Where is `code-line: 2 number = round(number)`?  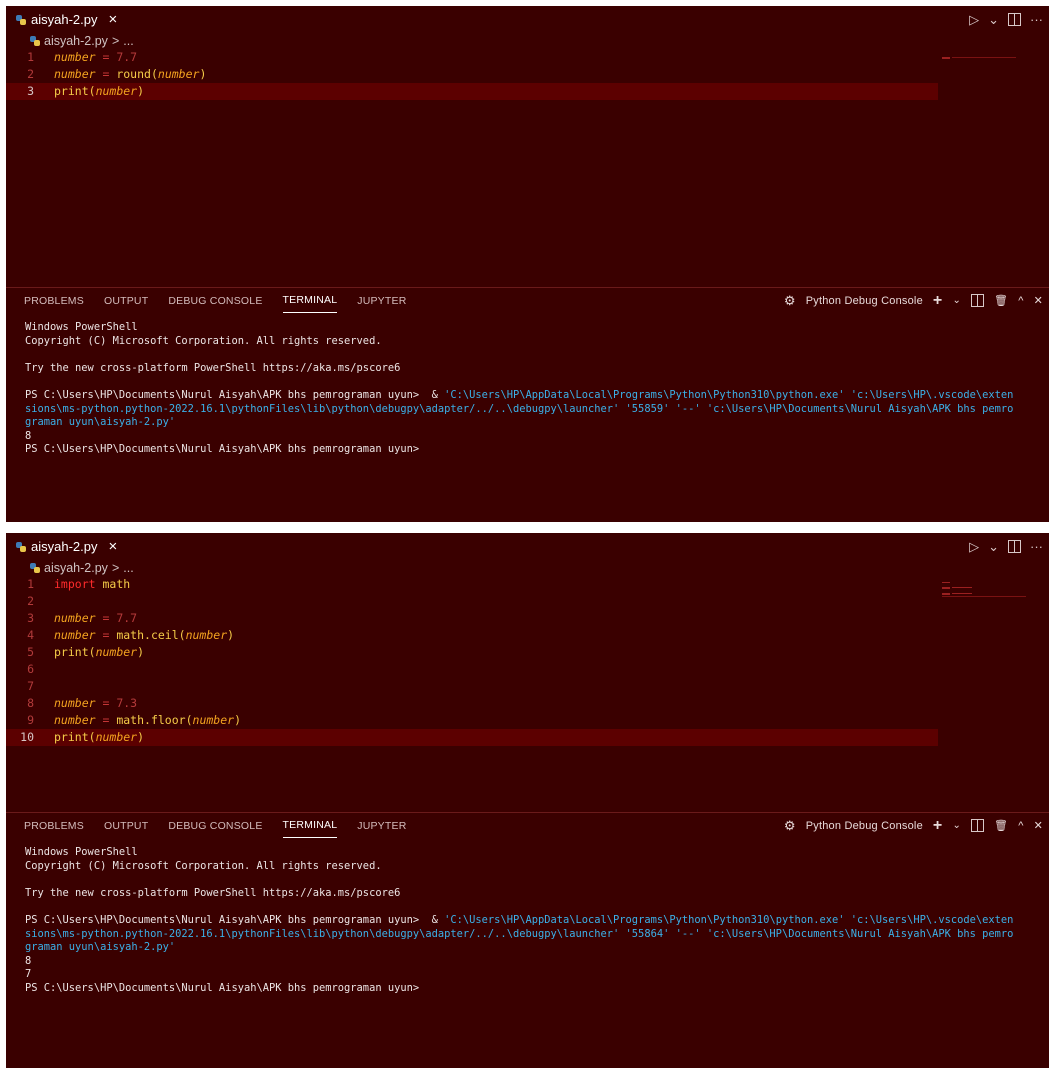
code-line: 2 number = round(number) is located at coordinates (527, 74).